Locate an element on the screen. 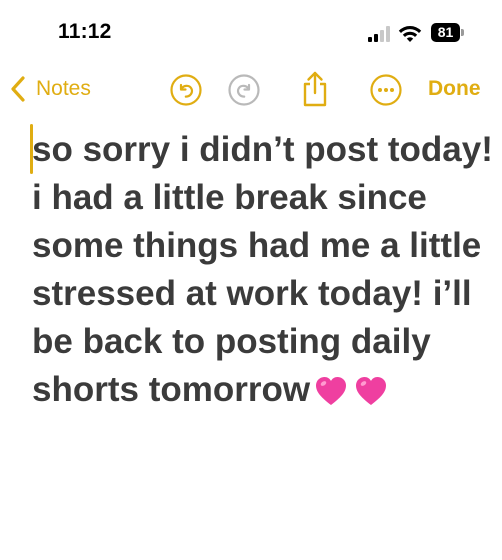 This screenshot has width=502, height=560. share-icon is located at coordinates (315, 89).